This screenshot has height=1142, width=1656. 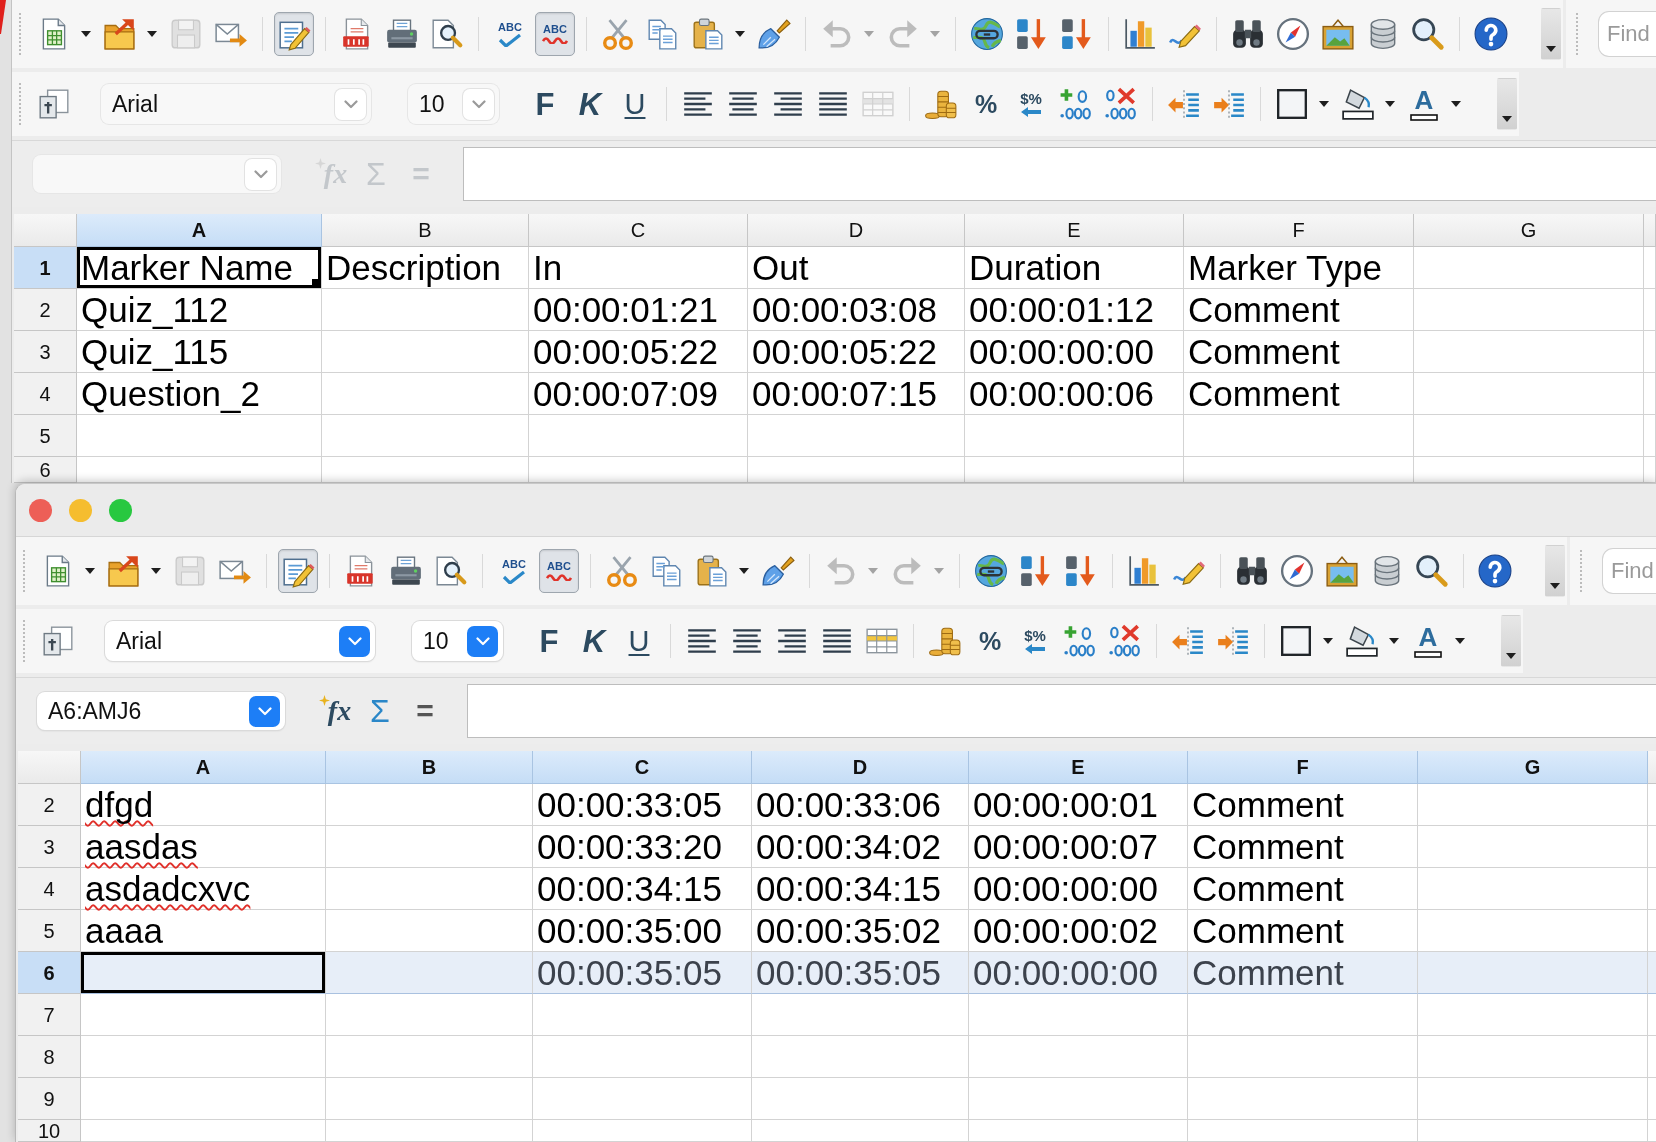 What do you see at coordinates (860, 973) in the screenshot?
I see `sheet-cell: 00:00:35:05` at bounding box center [860, 973].